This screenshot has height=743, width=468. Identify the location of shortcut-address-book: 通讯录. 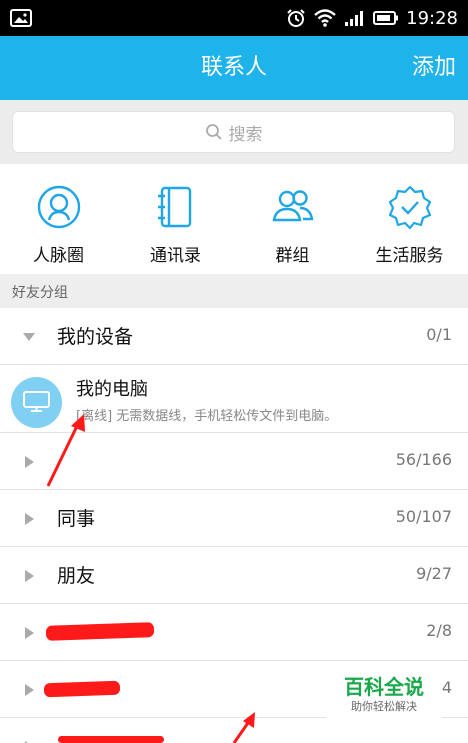
(175, 219).